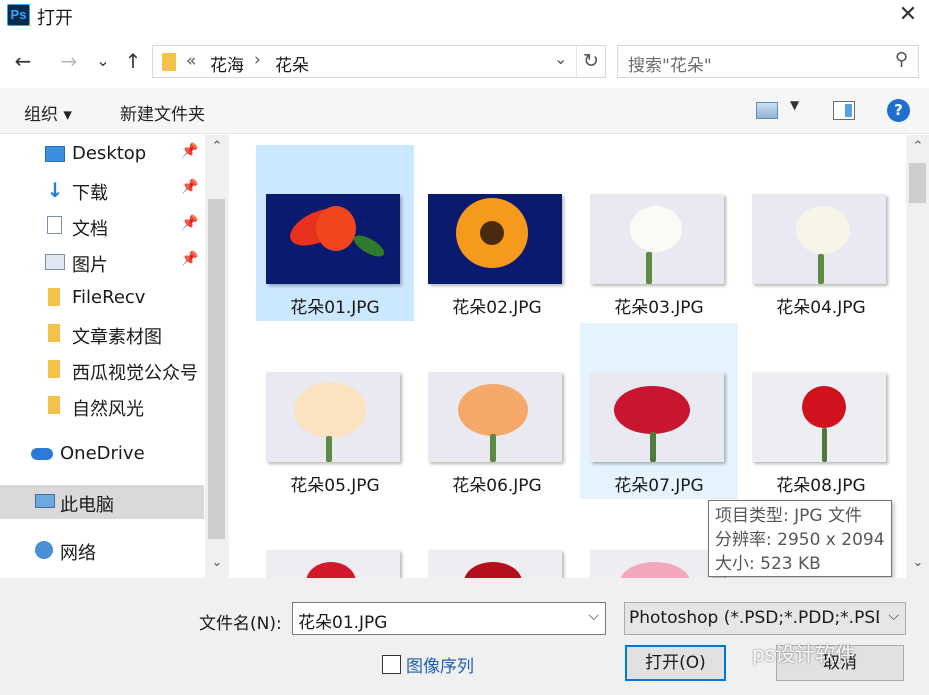 Image resolution: width=929 pixels, height=695 pixels. Describe the element at coordinates (162, 112) in the screenshot. I see `new-folder-button: 新建文件夹` at that location.